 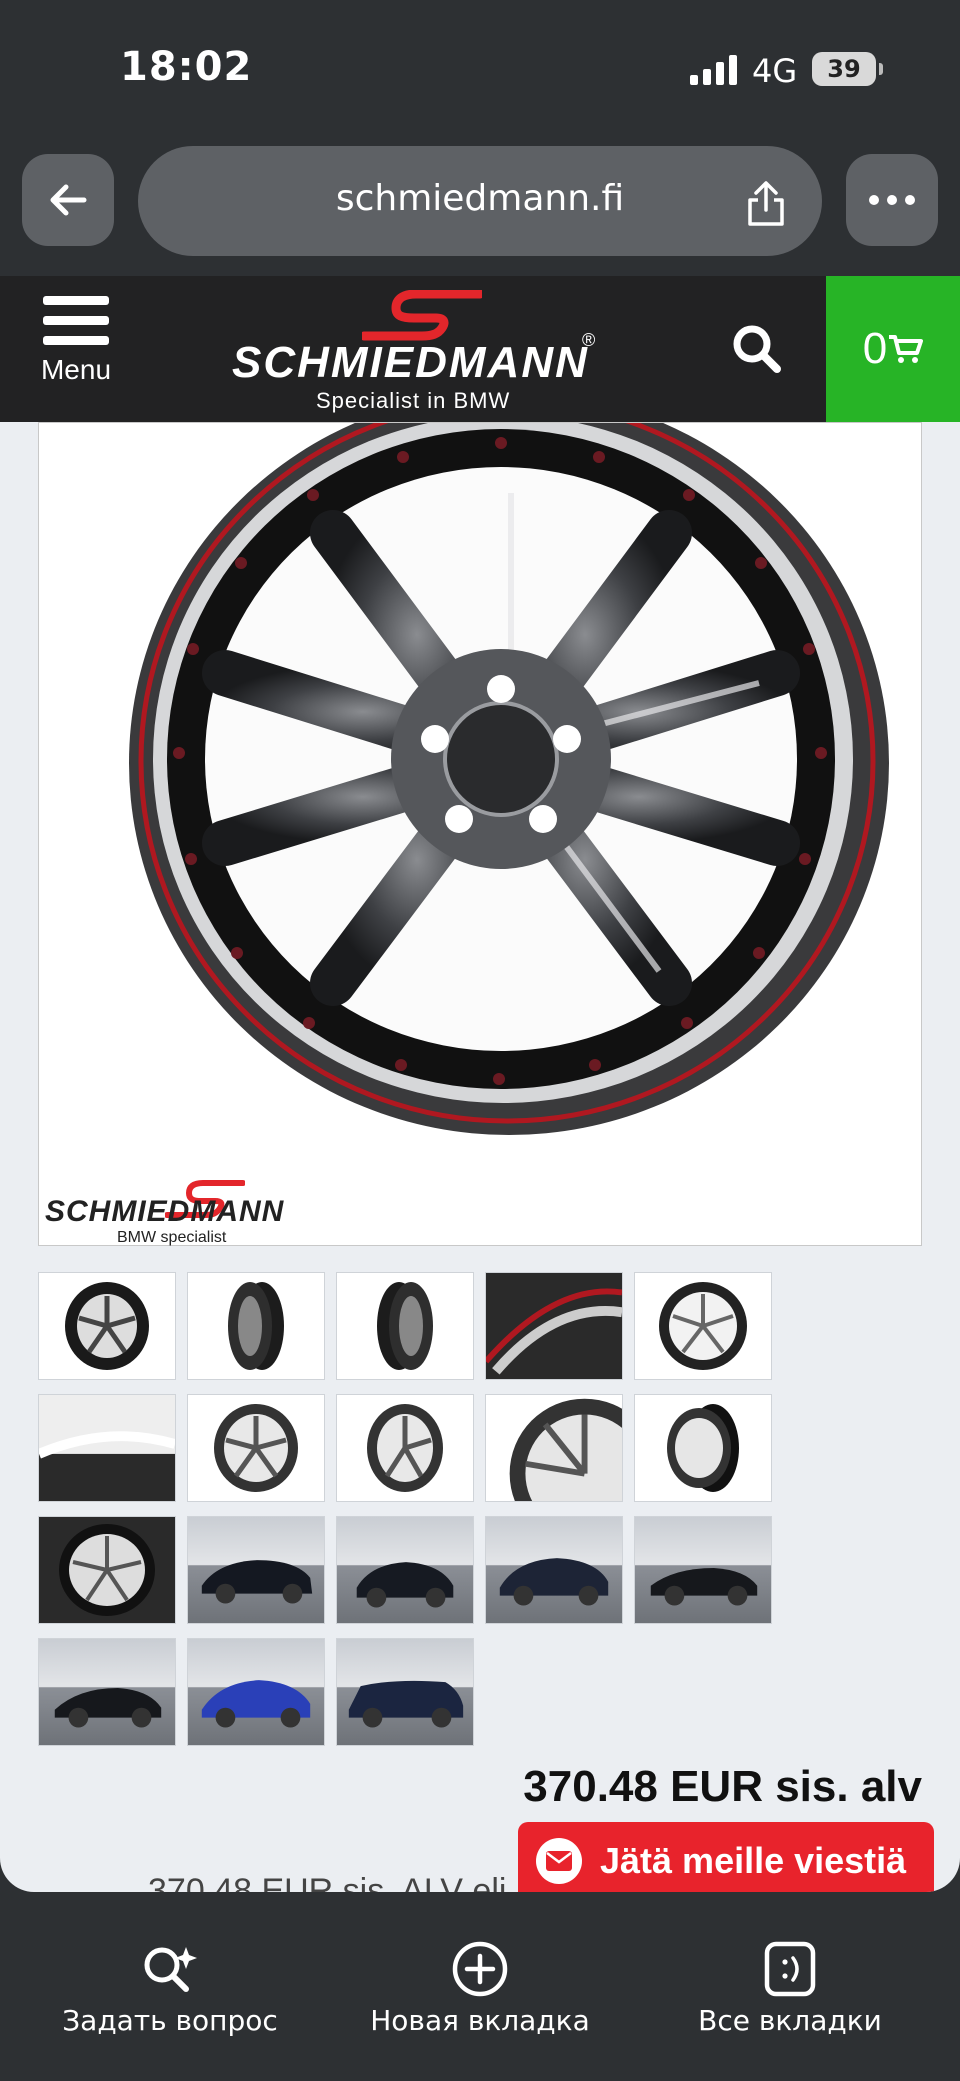 I want to click on status-time: 18:02, so click(x=186, y=67).